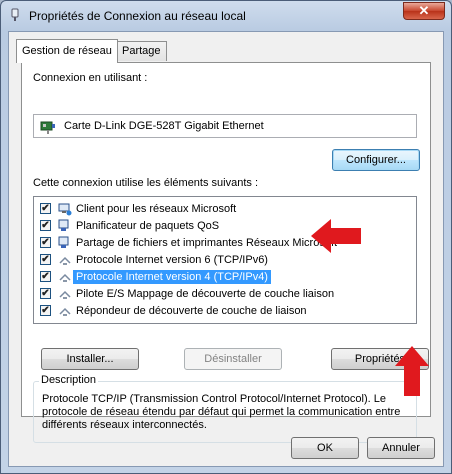  Describe the element at coordinates (141, 51) in the screenshot. I see `tab-partage: Partage` at that location.